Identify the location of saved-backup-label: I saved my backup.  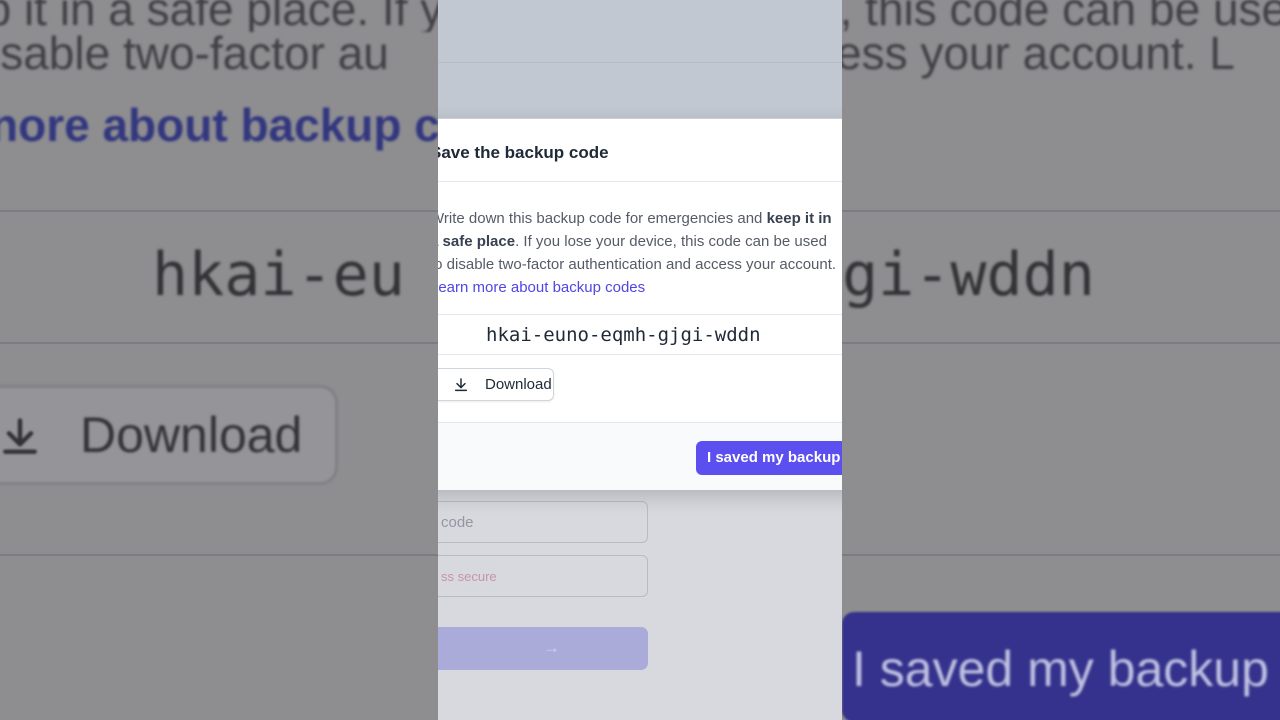
(774, 457).